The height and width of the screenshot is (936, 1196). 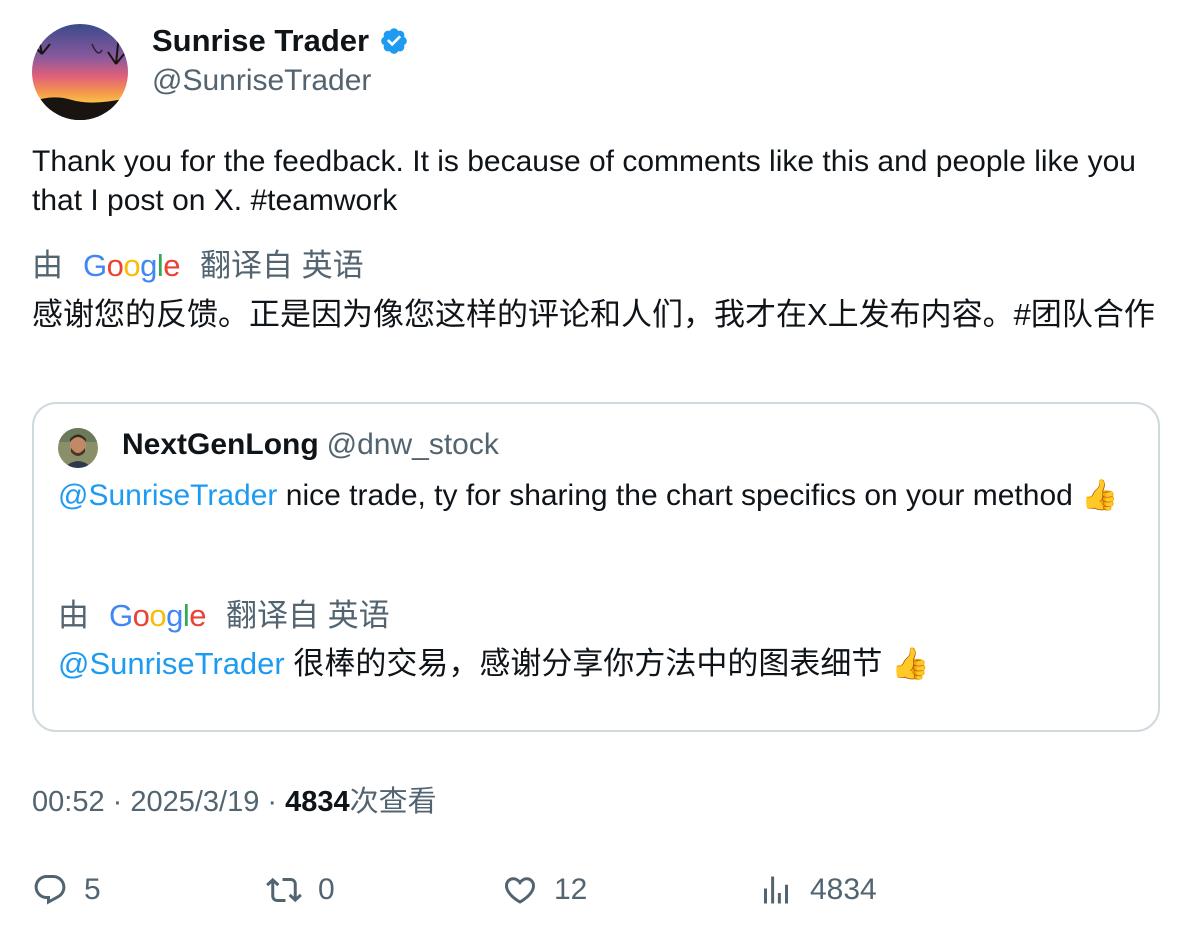 I want to click on translation-attribution: 由 Google 翻译自 英语, so click(x=198, y=266).